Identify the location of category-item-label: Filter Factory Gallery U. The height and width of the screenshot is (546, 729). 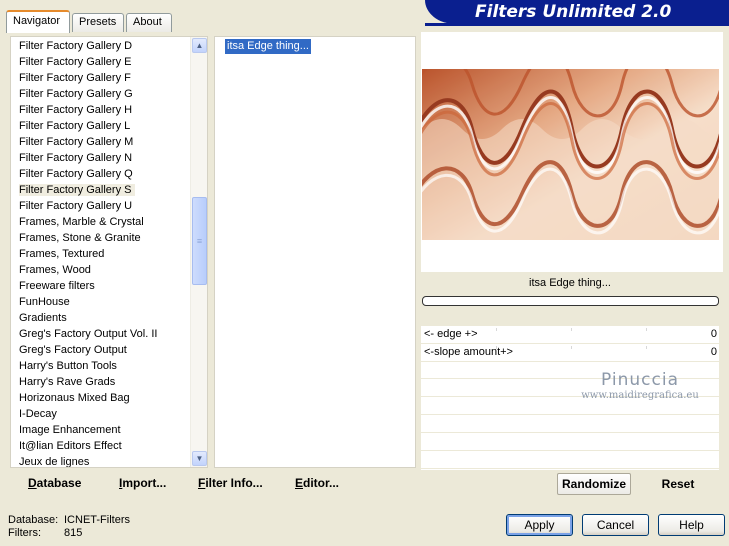
(76, 206).